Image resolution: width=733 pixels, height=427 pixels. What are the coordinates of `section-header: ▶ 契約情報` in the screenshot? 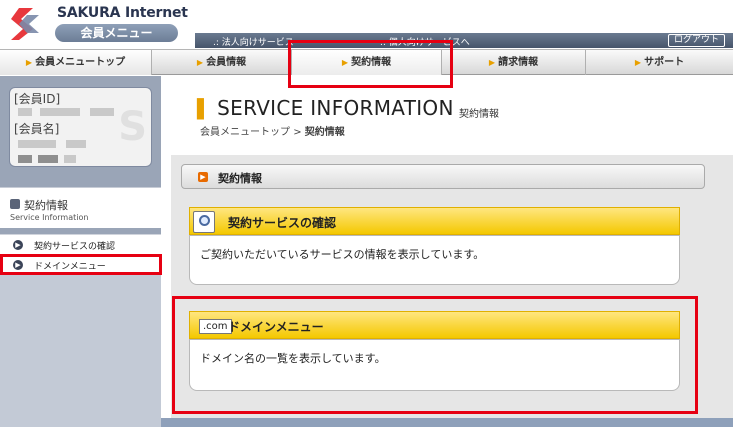 It's located at (443, 176).